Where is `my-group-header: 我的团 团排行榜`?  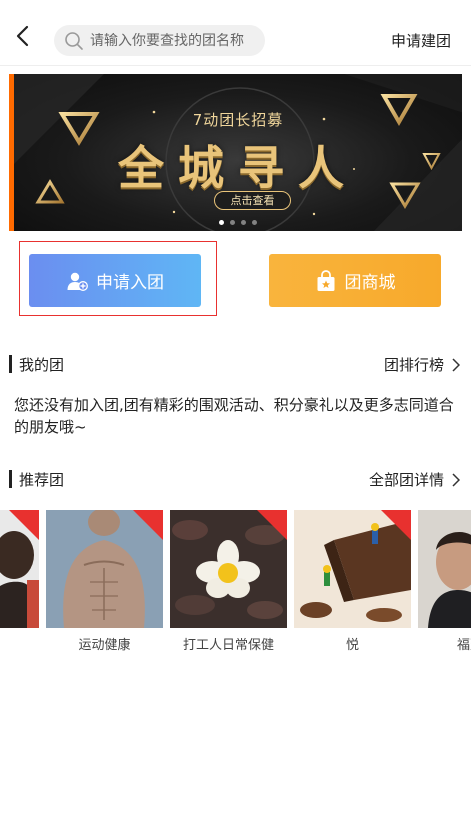
my-group-header: 我的团 团排行榜 is located at coordinates (235, 364).